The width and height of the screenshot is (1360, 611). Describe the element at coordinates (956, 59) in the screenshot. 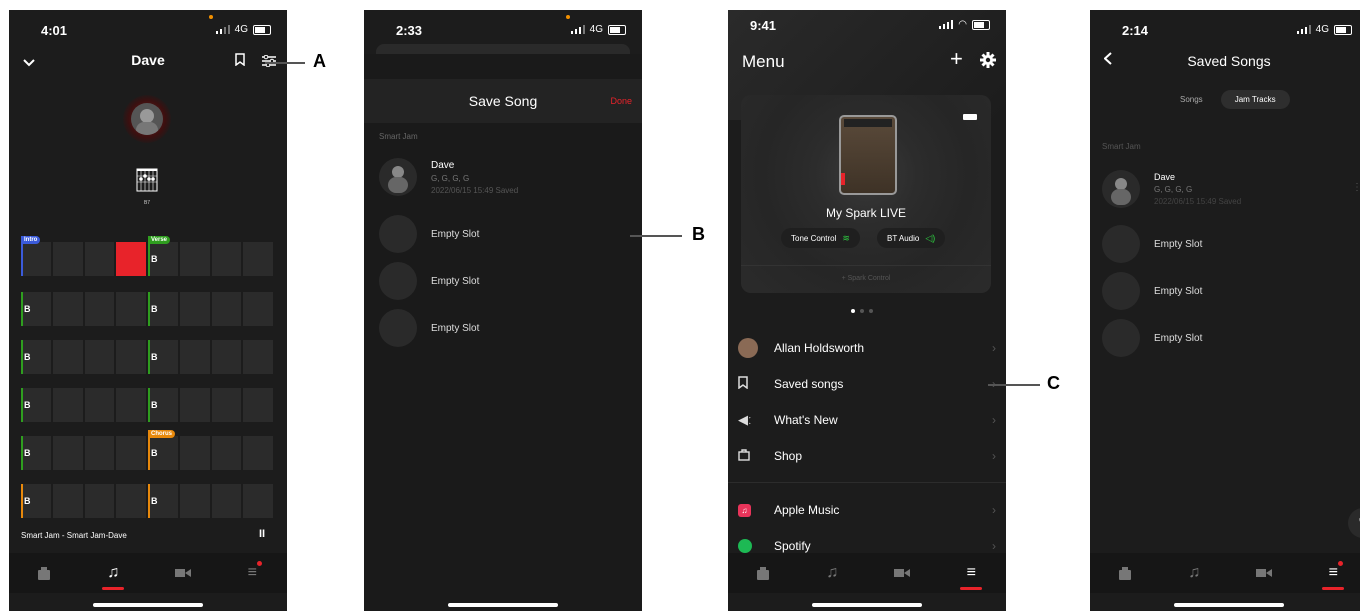

I see `add-icon: +` at that location.